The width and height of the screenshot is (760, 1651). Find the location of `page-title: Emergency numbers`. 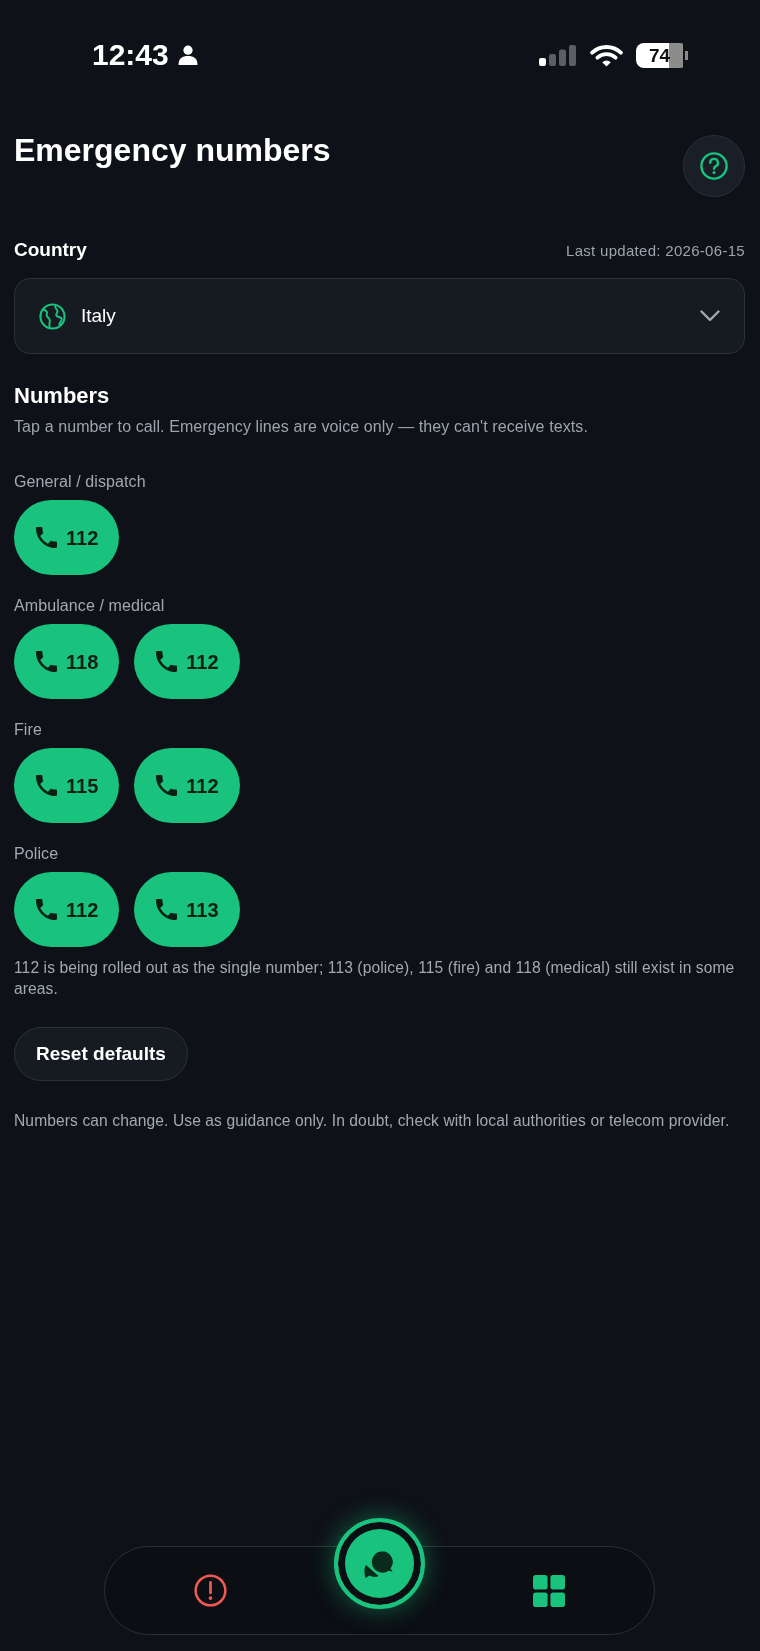

page-title: Emergency numbers is located at coordinates (172, 150).